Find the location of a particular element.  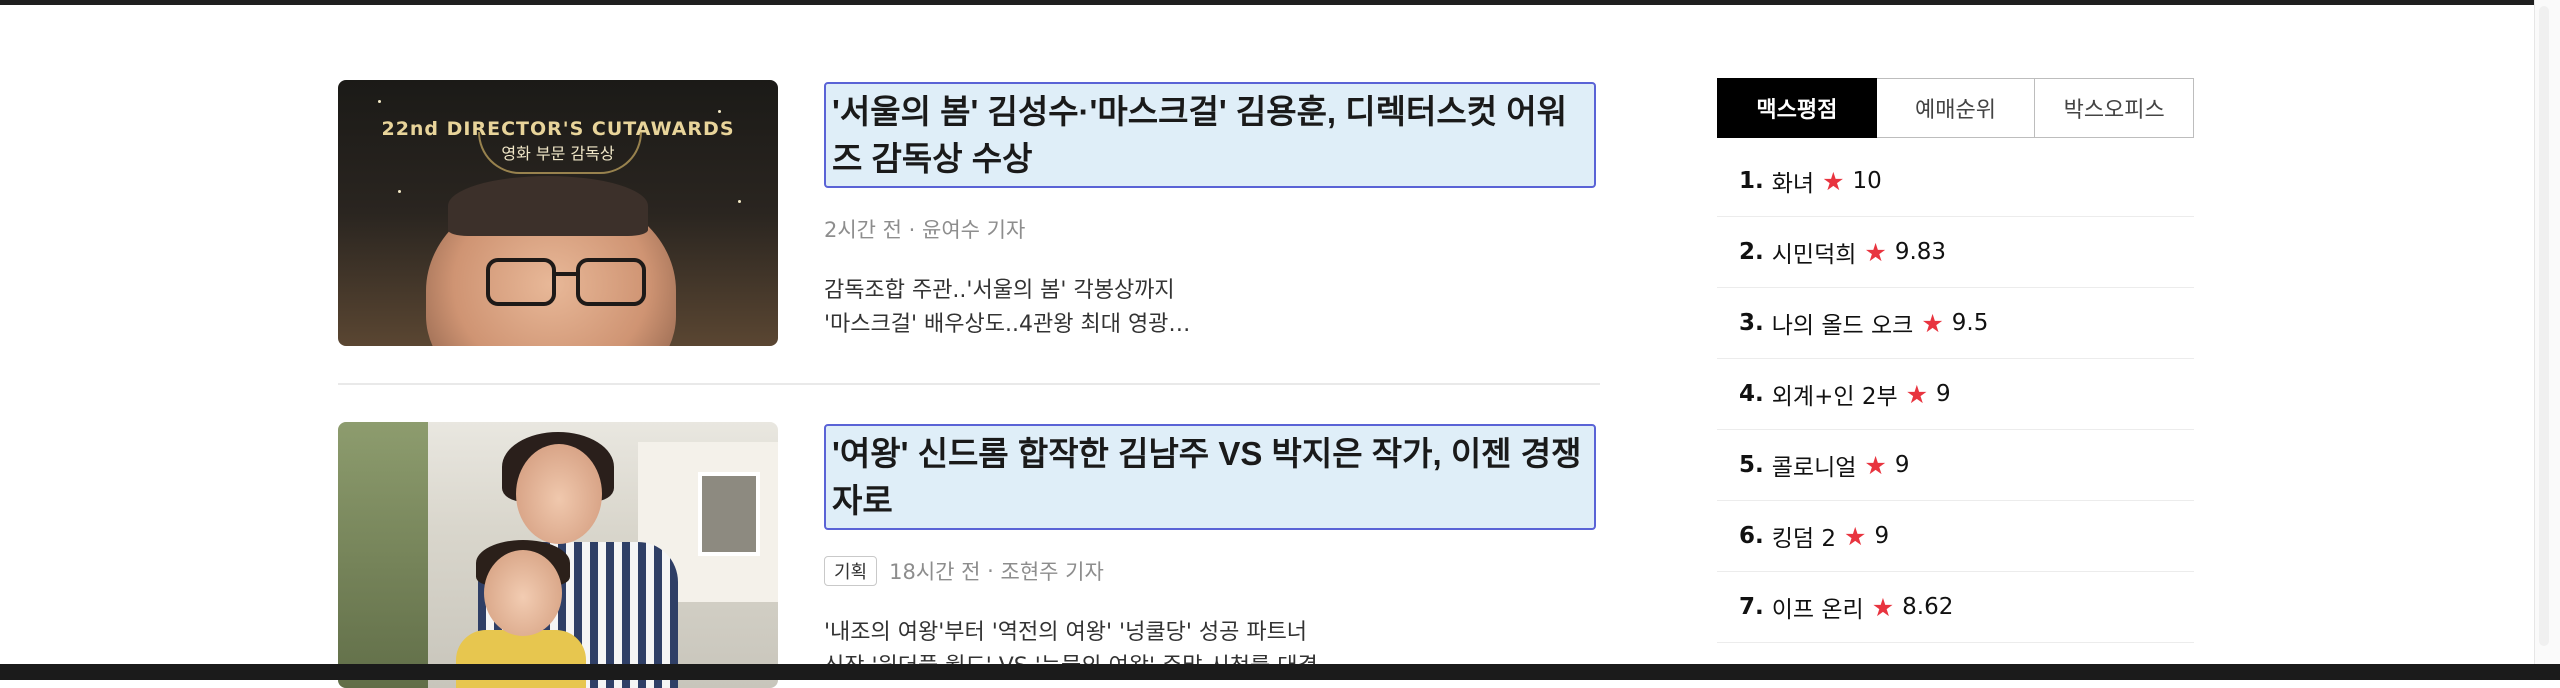

glasses-bridge is located at coordinates (565, 274).